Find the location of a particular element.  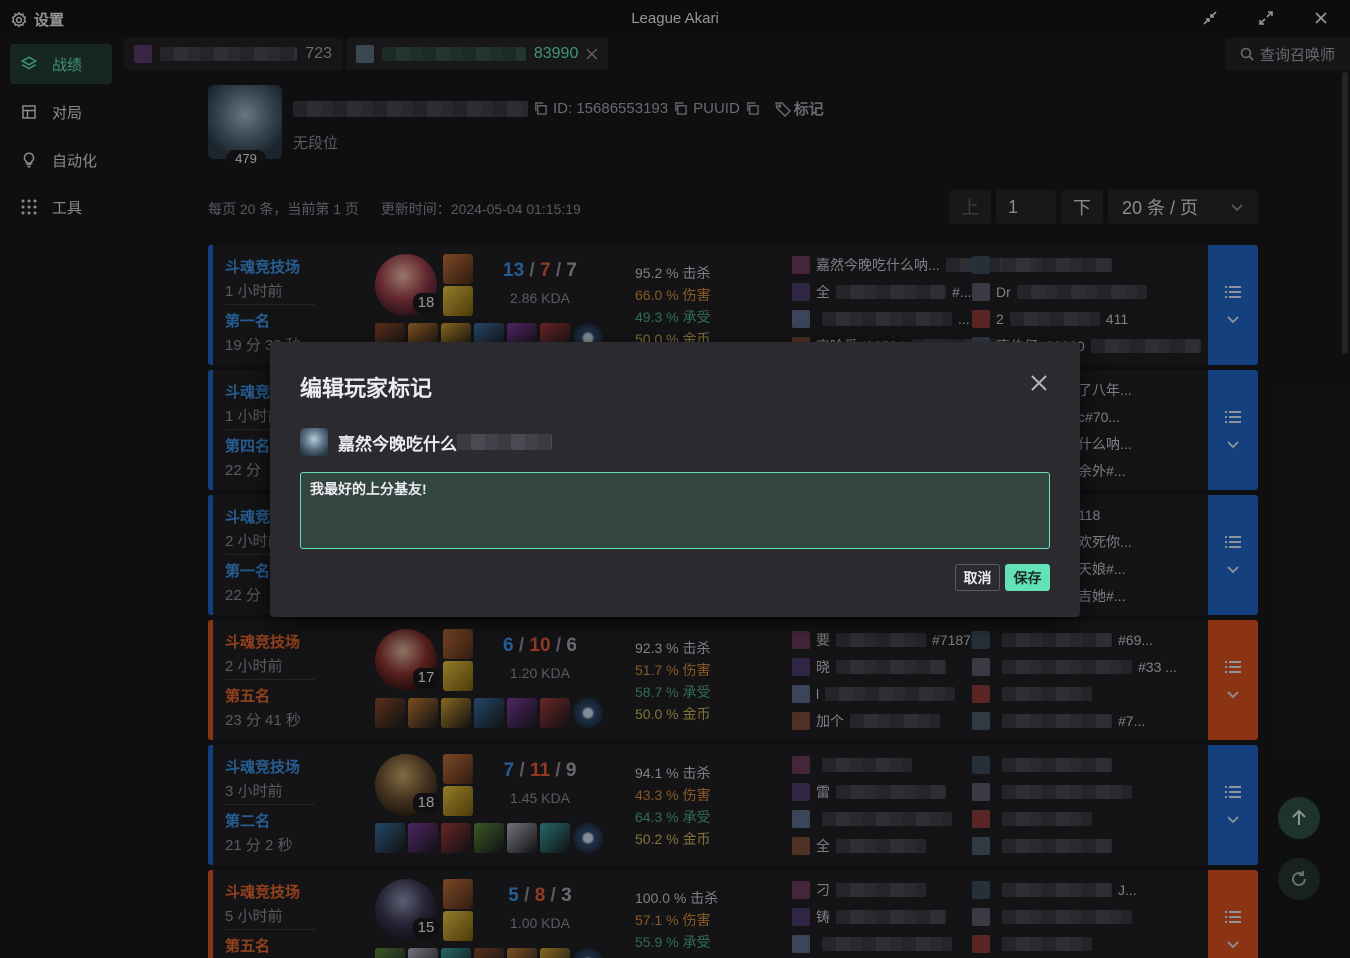

tag-textarea: 我最好的上分基友! is located at coordinates (675, 510).